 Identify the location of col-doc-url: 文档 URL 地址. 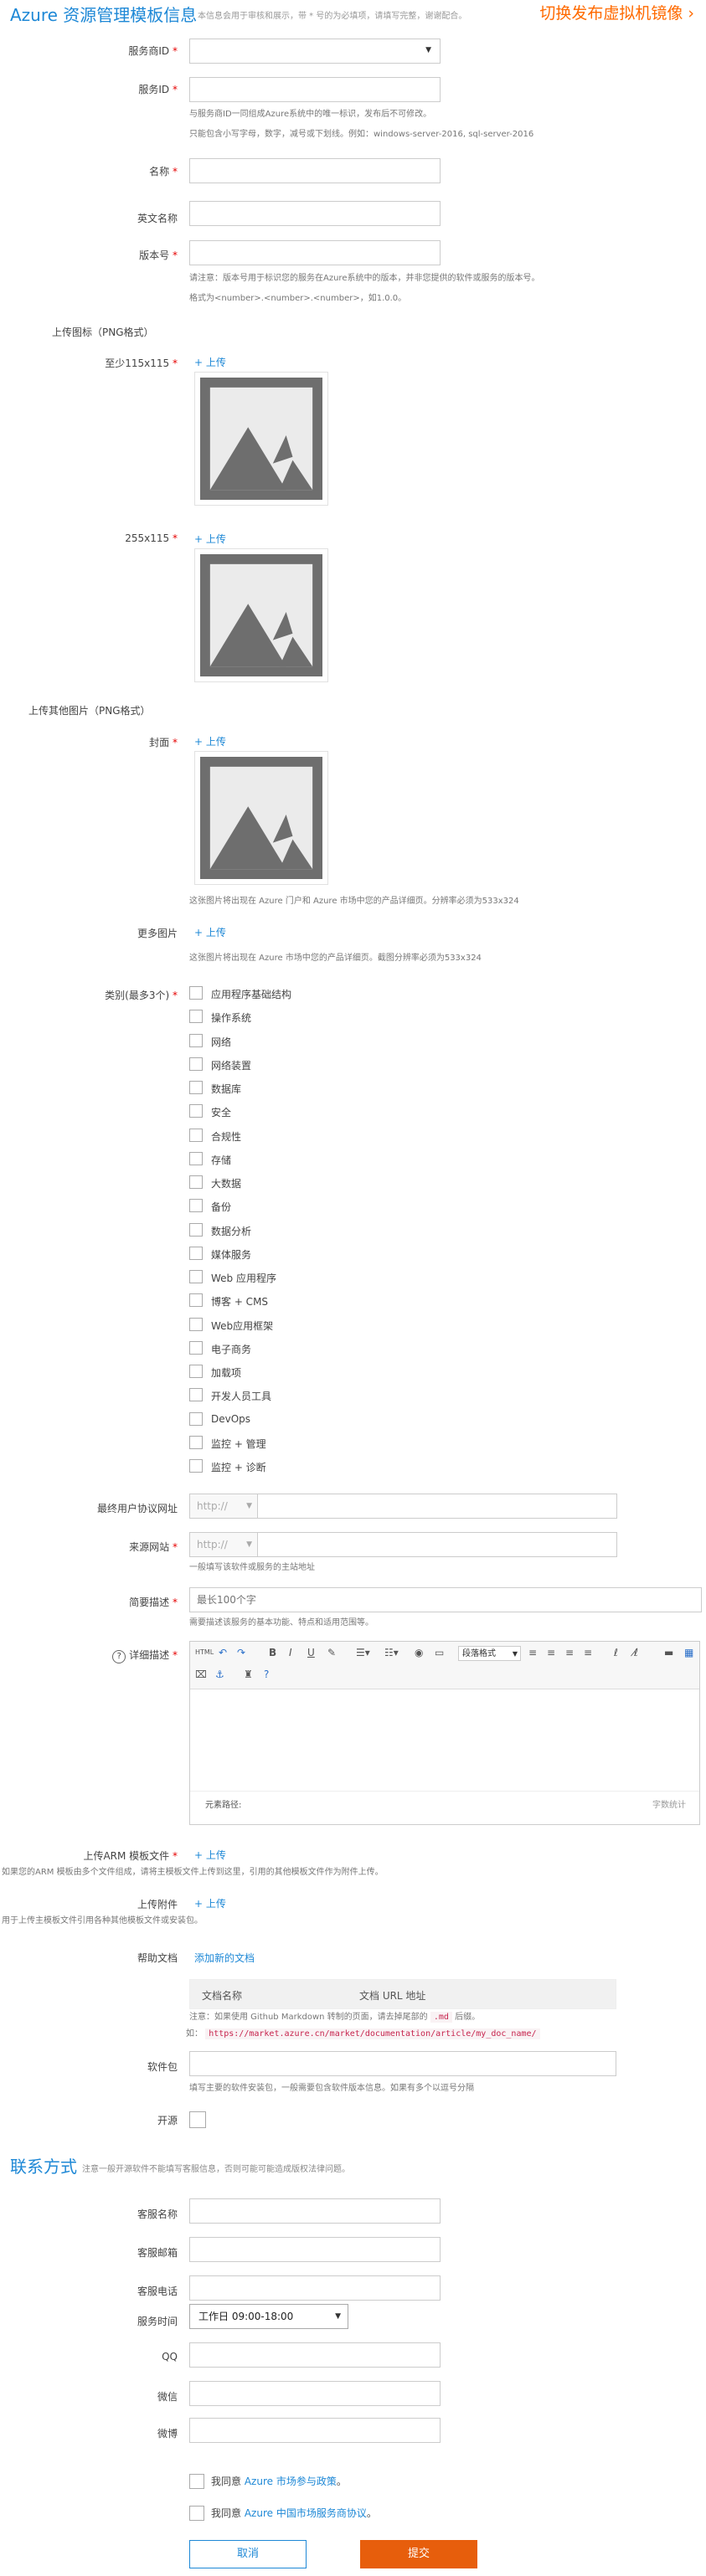
(392, 1996).